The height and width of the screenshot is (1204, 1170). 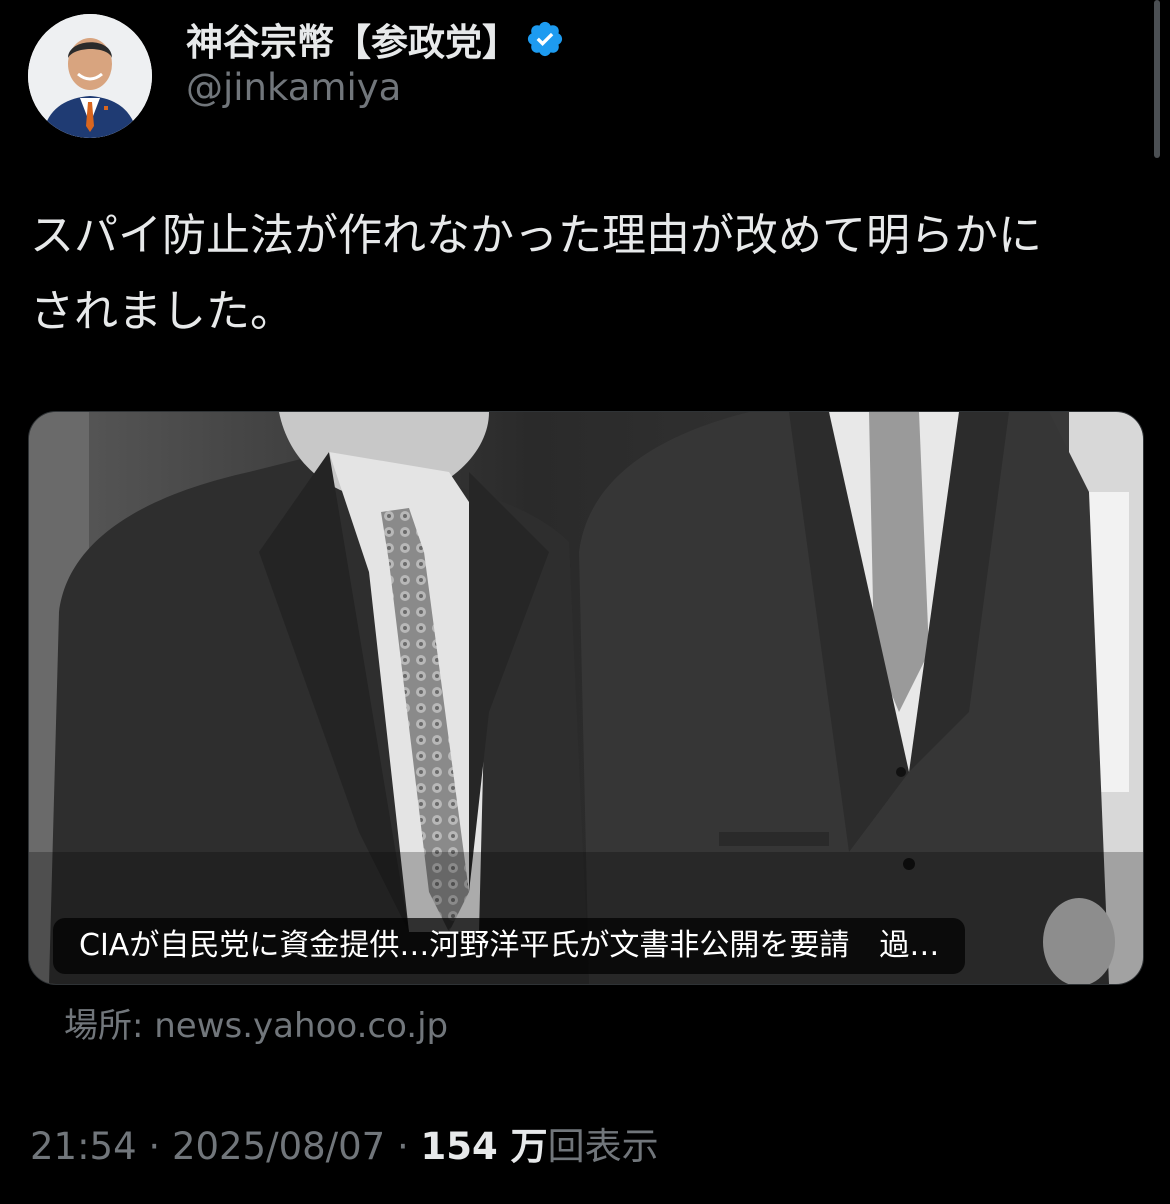 I want to click on link-card-source: 場所: news.yahoo.co.jp, so click(x=256, y=1022).